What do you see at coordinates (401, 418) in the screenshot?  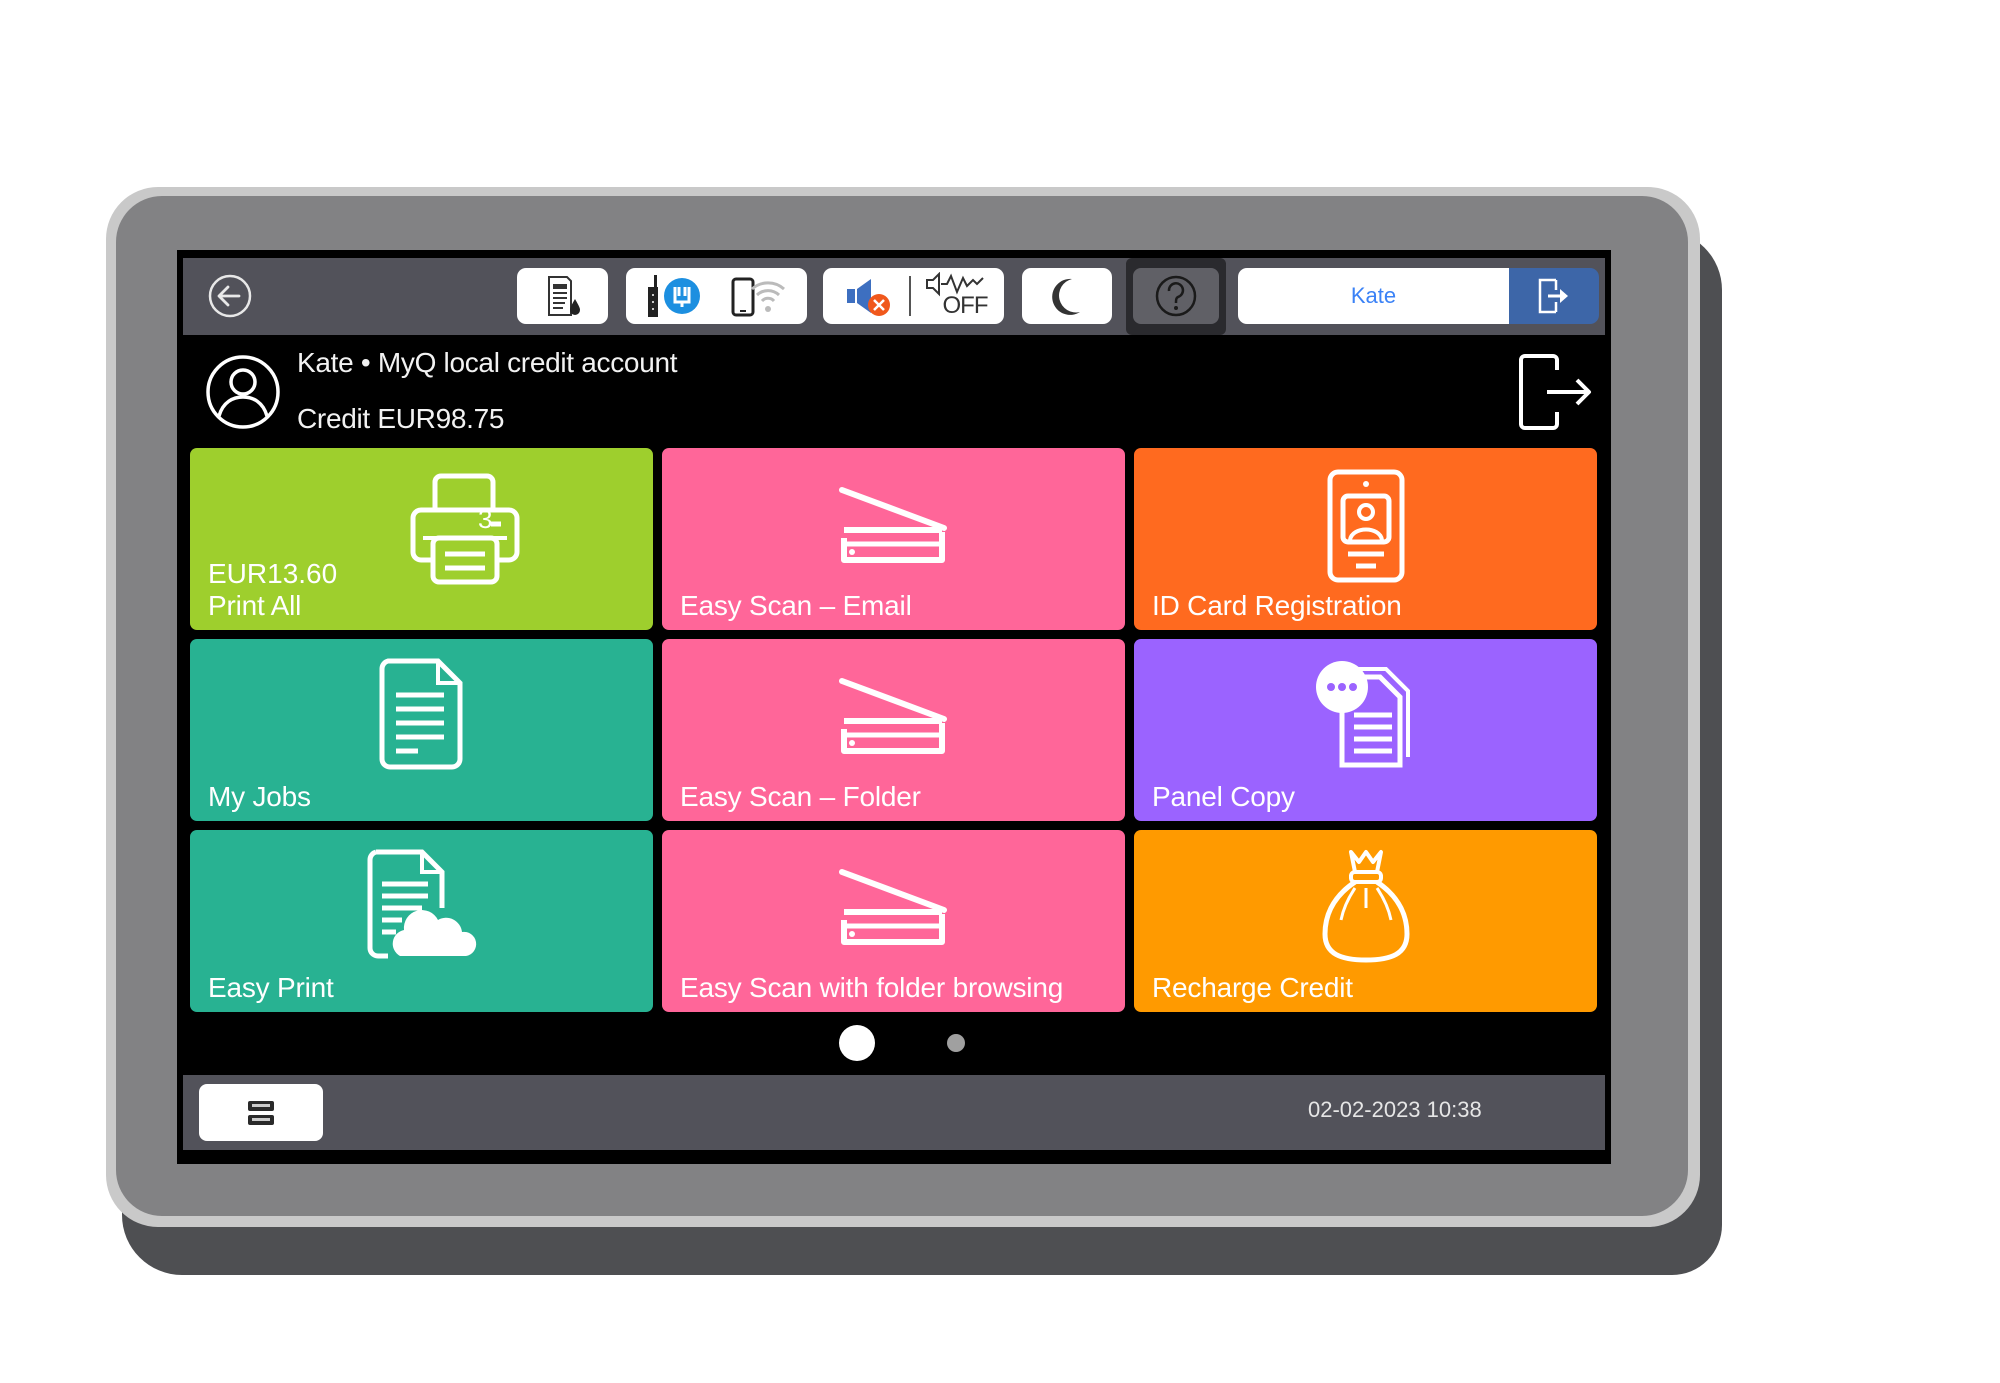 I see `credit-balance: Credit EUR98.75` at bounding box center [401, 418].